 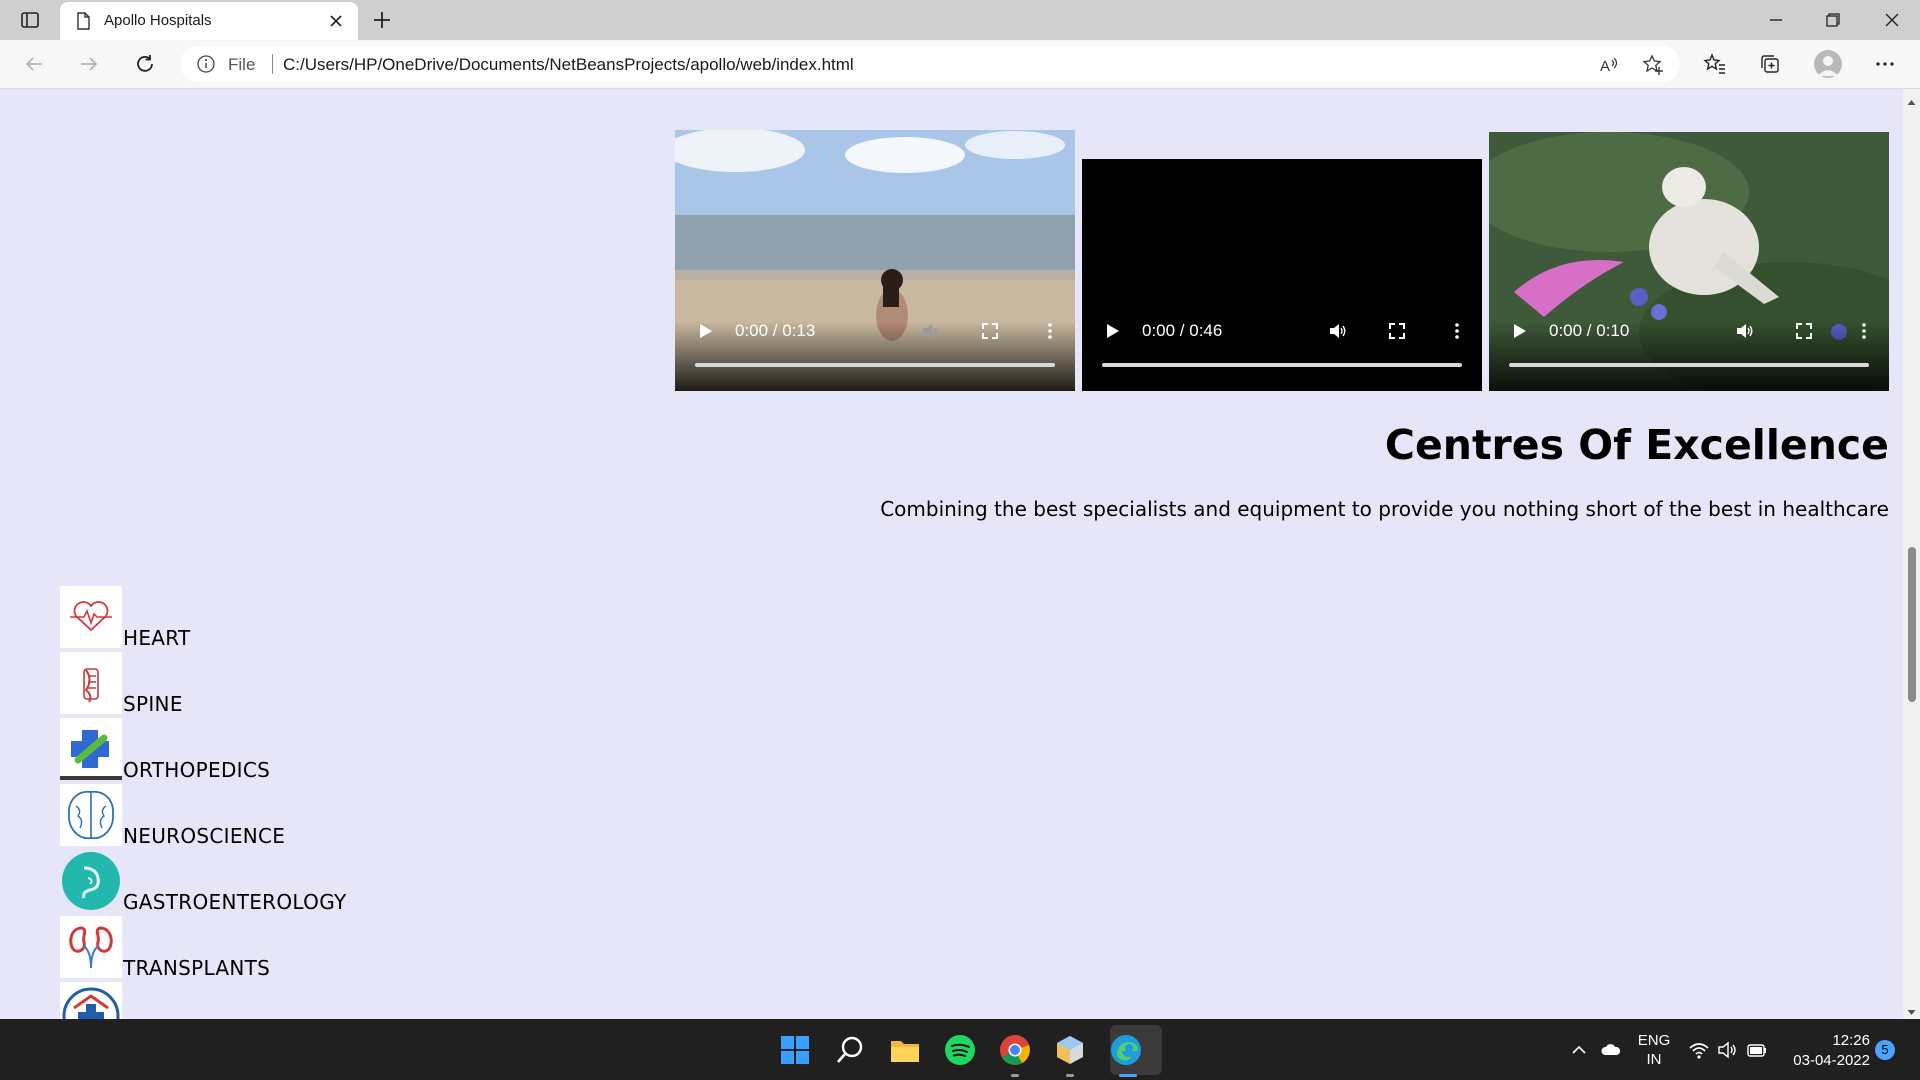 I want to click on kidney-icon, so click(x=91, y=947).